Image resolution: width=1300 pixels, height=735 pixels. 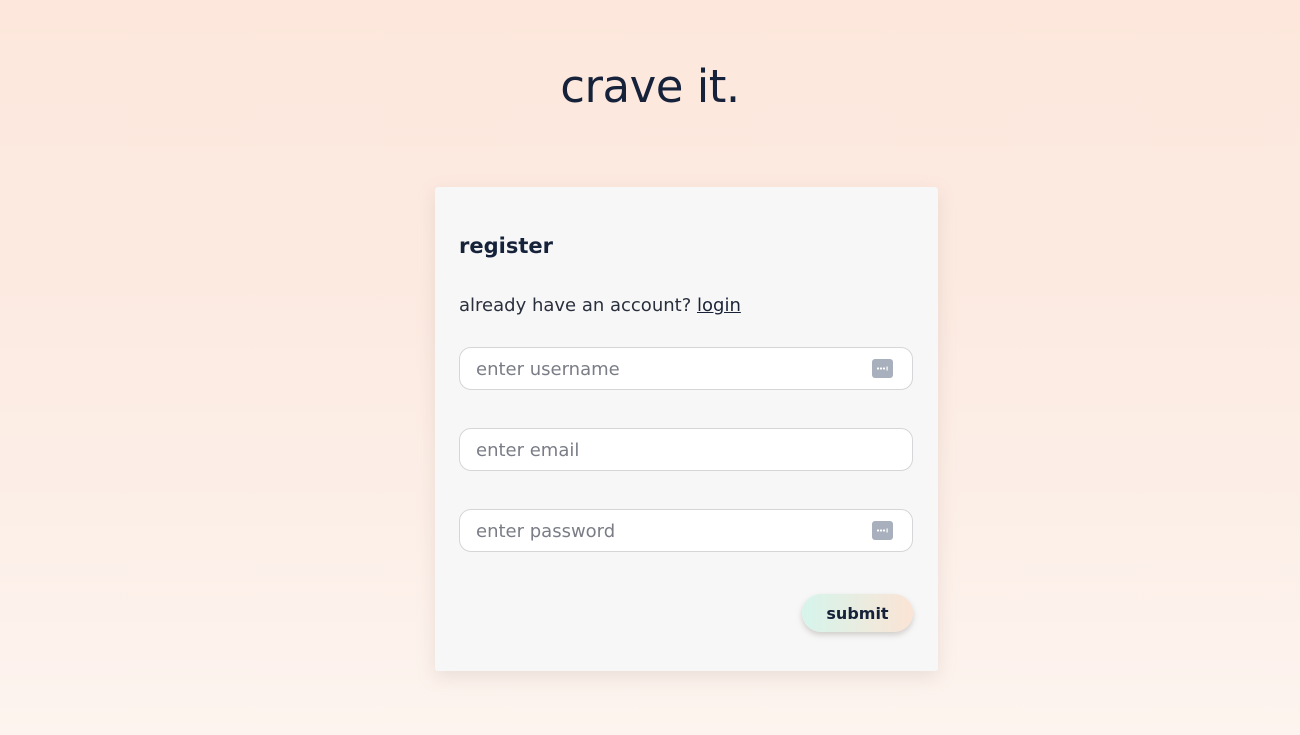 I want to click on login-prompt: already have an account? login, so click(x=600, y=305).